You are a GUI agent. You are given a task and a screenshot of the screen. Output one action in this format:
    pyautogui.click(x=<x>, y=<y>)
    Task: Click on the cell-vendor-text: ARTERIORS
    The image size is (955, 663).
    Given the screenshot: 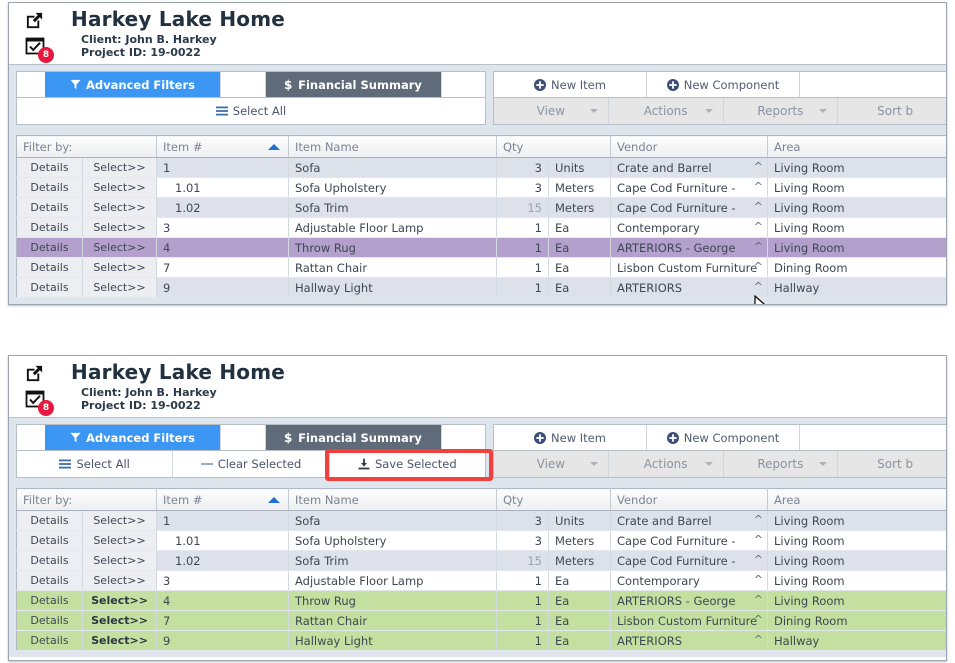 What is the action you would take?
    pyautogui.click(x=650, y=640)
    